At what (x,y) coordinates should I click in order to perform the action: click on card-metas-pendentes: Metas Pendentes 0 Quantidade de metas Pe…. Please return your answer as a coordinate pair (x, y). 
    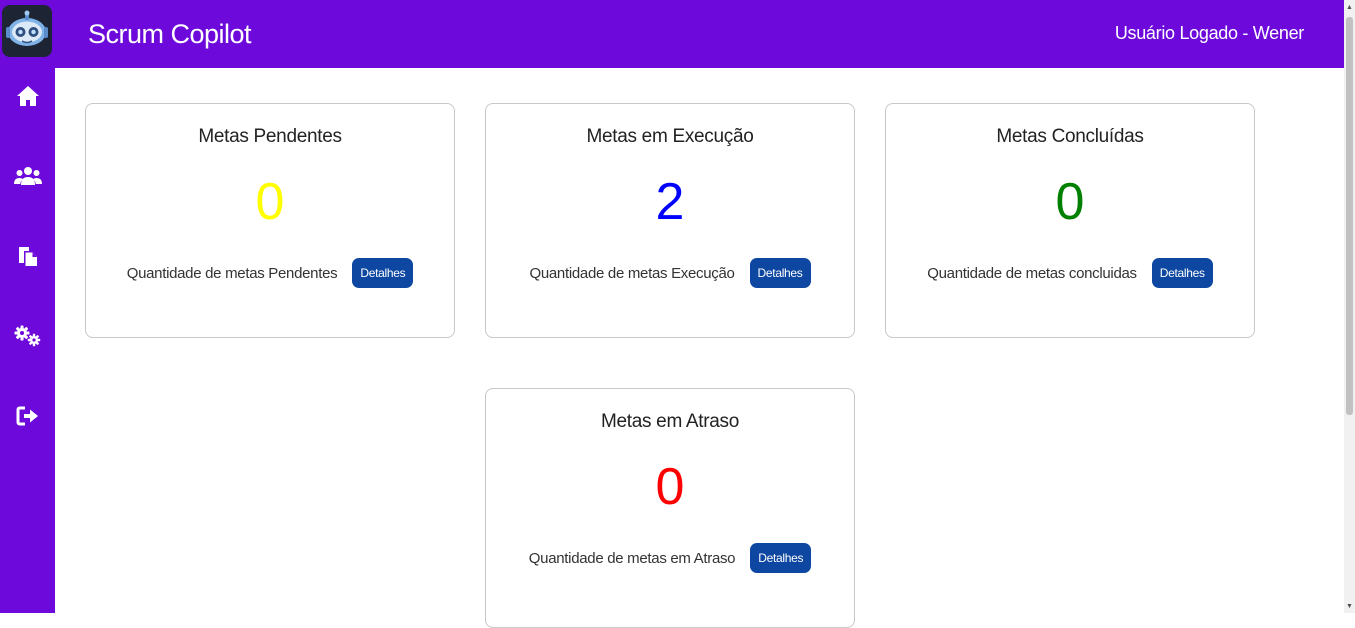
    Looking at the image, I should click on (270, 220).